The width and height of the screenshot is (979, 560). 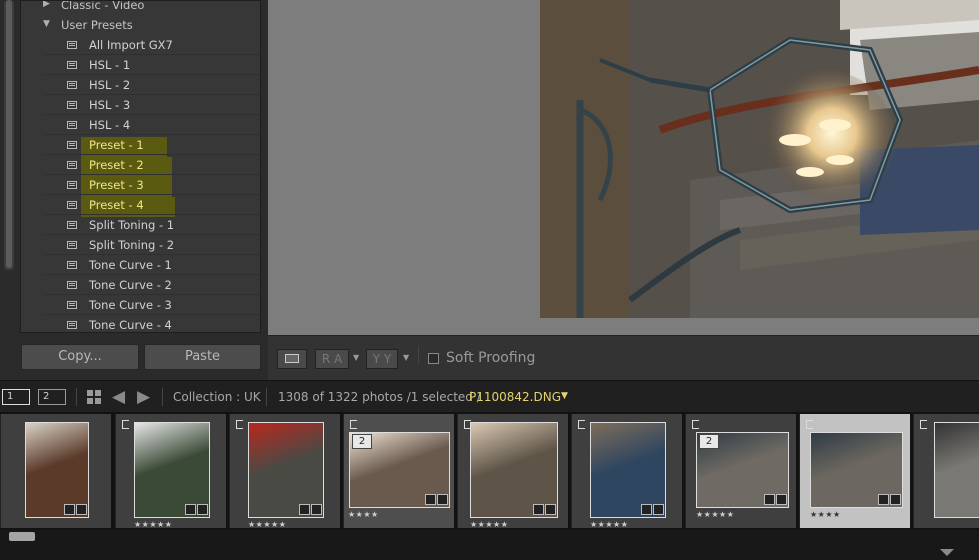 What do you see at coordinates (564, 396) in the screenshot?
I see `filename-caret-icon: ▼` at bounding box center [564, 396].